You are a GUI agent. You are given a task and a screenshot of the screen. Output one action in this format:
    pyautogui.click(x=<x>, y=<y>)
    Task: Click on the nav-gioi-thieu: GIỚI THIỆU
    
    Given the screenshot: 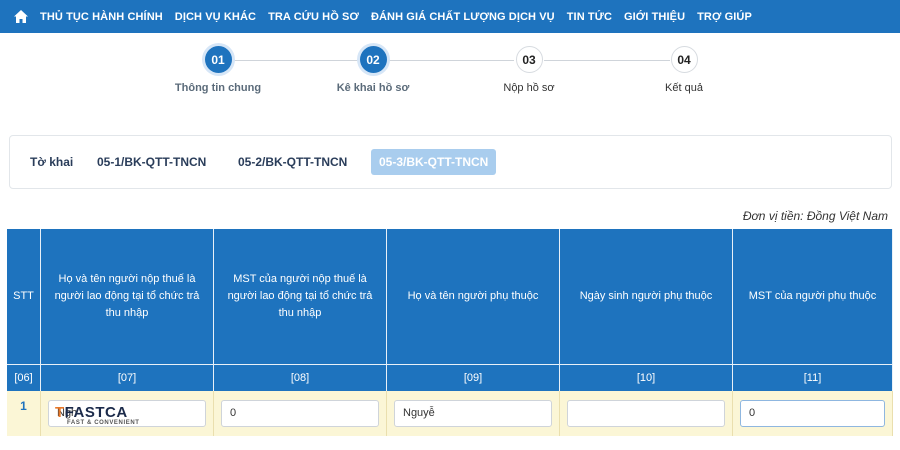 What is the action you would take?
    pyautogui.click(x=654, y=17)
    